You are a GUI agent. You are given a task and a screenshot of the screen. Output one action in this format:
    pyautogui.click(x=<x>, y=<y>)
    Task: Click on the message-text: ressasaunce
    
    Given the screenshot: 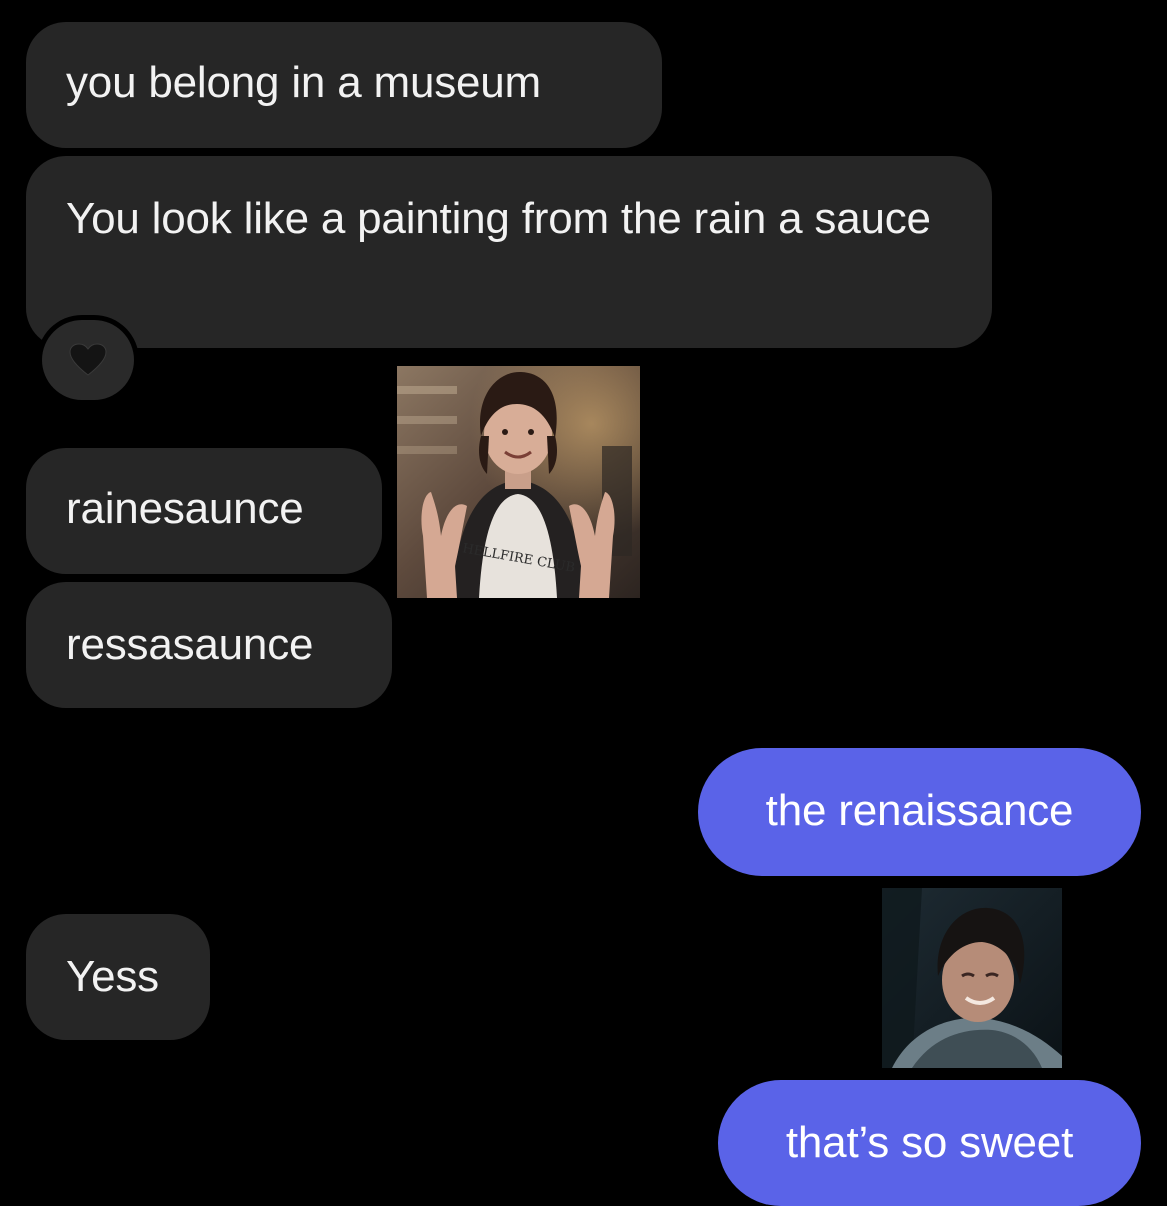 What is the action you would take?
    pyautogui.click(x=190, y=644)
    